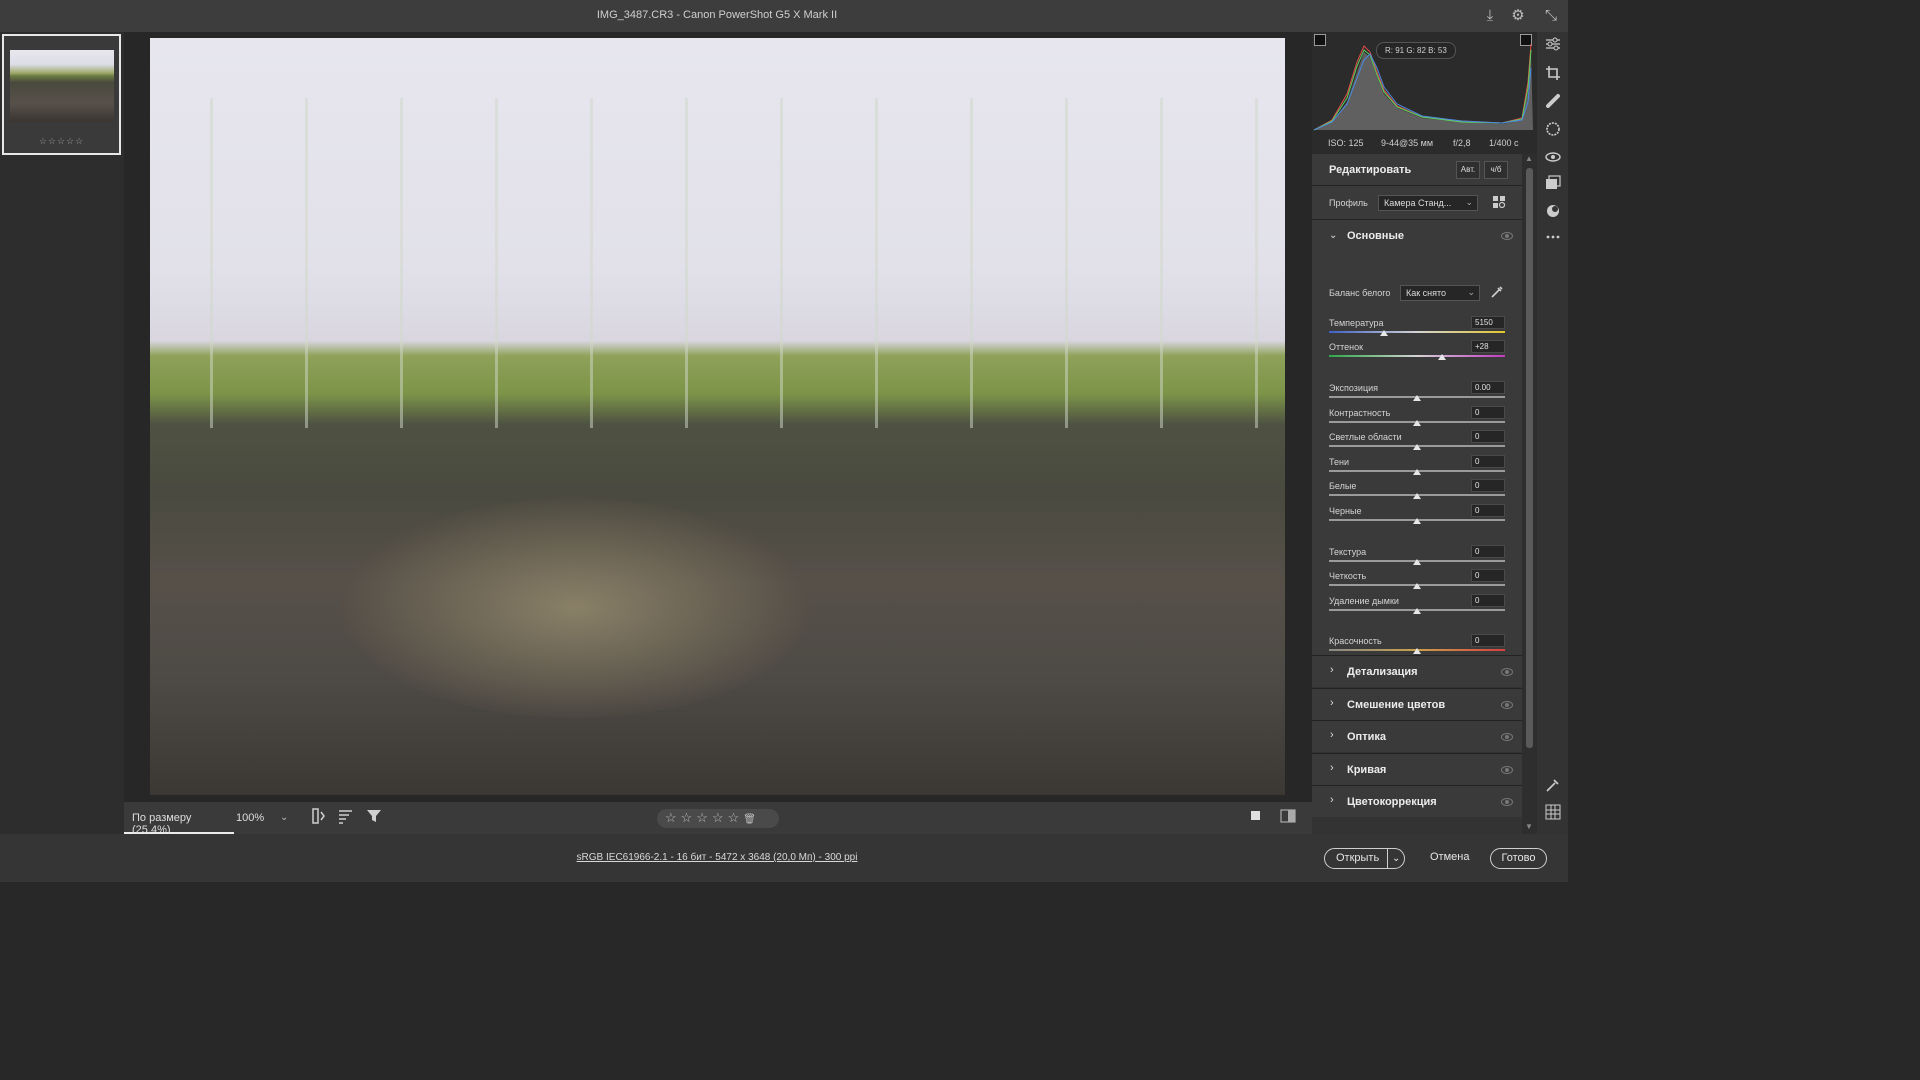 The height and width of the screenshot is (1080, 1920). I want to click on panel-title: Цветокоррекция, so click(1392, 802).